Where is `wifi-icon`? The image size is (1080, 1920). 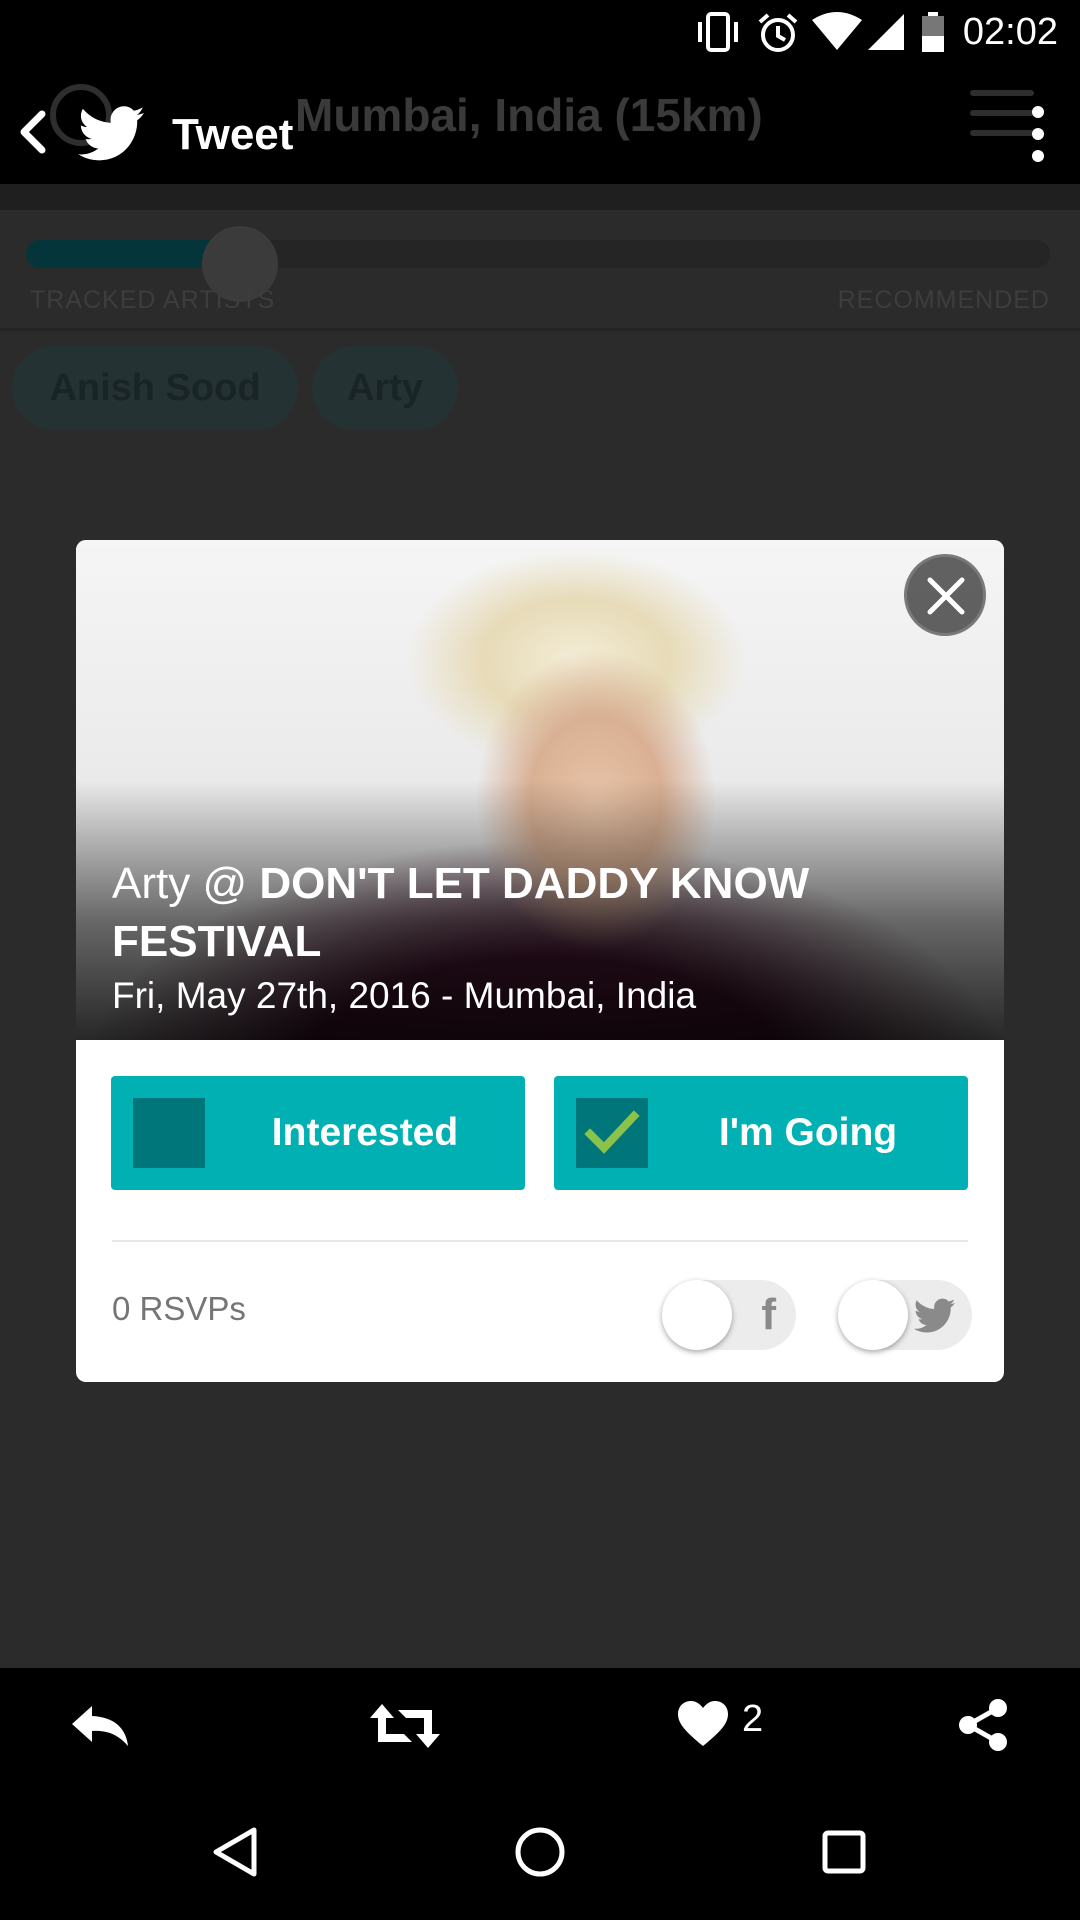
wifi-icon is located at coordinates (837, 31).